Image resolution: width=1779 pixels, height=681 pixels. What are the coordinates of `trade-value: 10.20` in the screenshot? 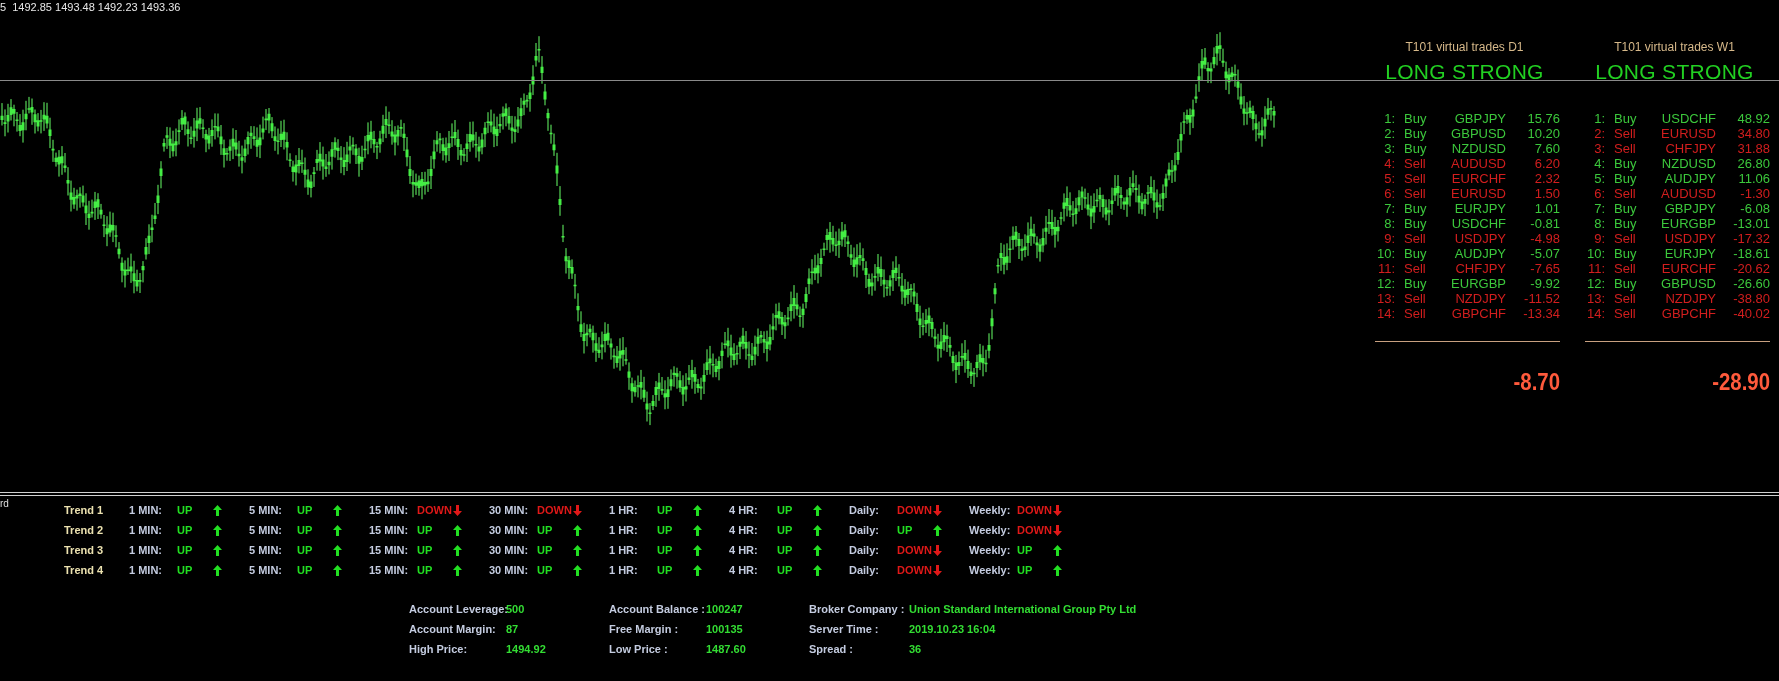 It's located at (1543, 133).